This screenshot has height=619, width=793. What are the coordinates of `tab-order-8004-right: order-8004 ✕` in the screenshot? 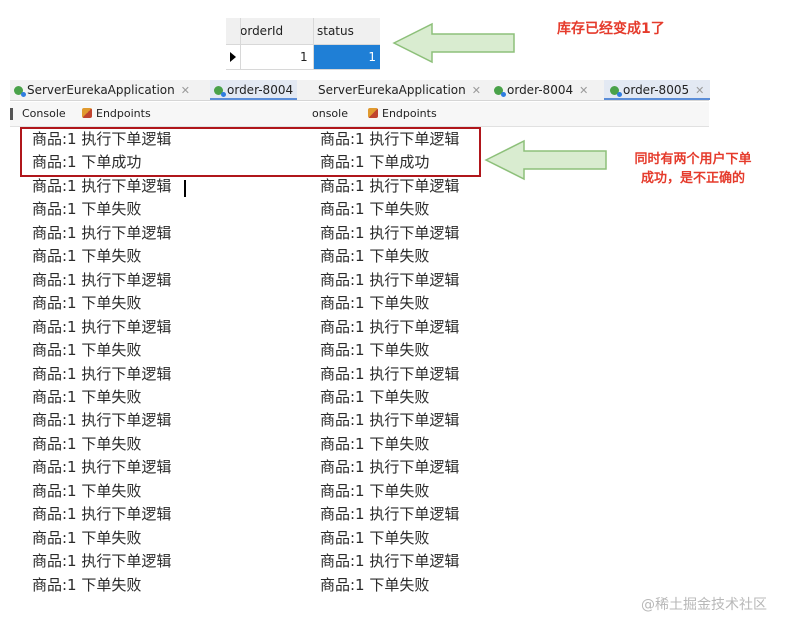 It's located at (541, 90).